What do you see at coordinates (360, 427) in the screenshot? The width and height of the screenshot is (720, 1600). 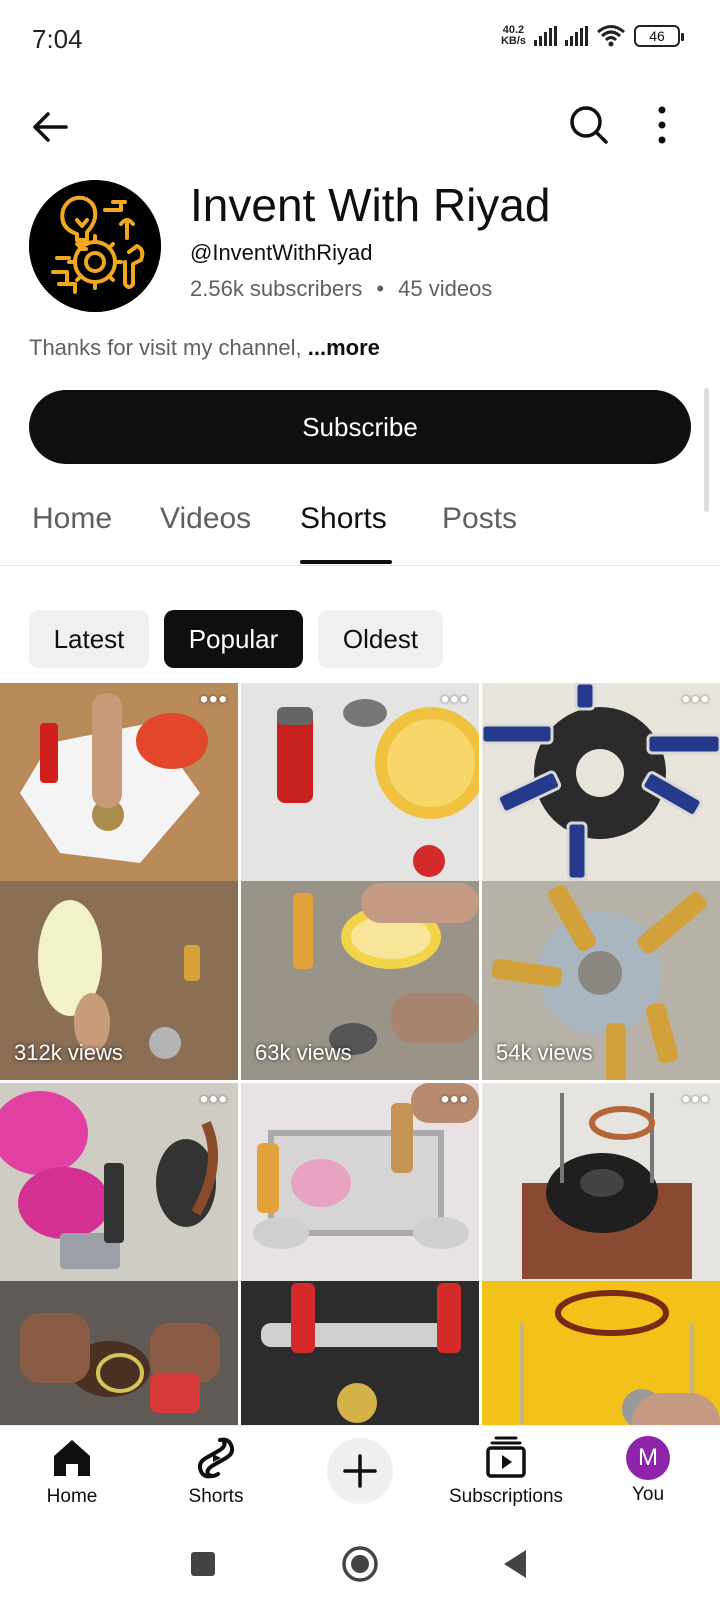 I see `subscribe-button: Subscribe` at bounding box center [360, 427].